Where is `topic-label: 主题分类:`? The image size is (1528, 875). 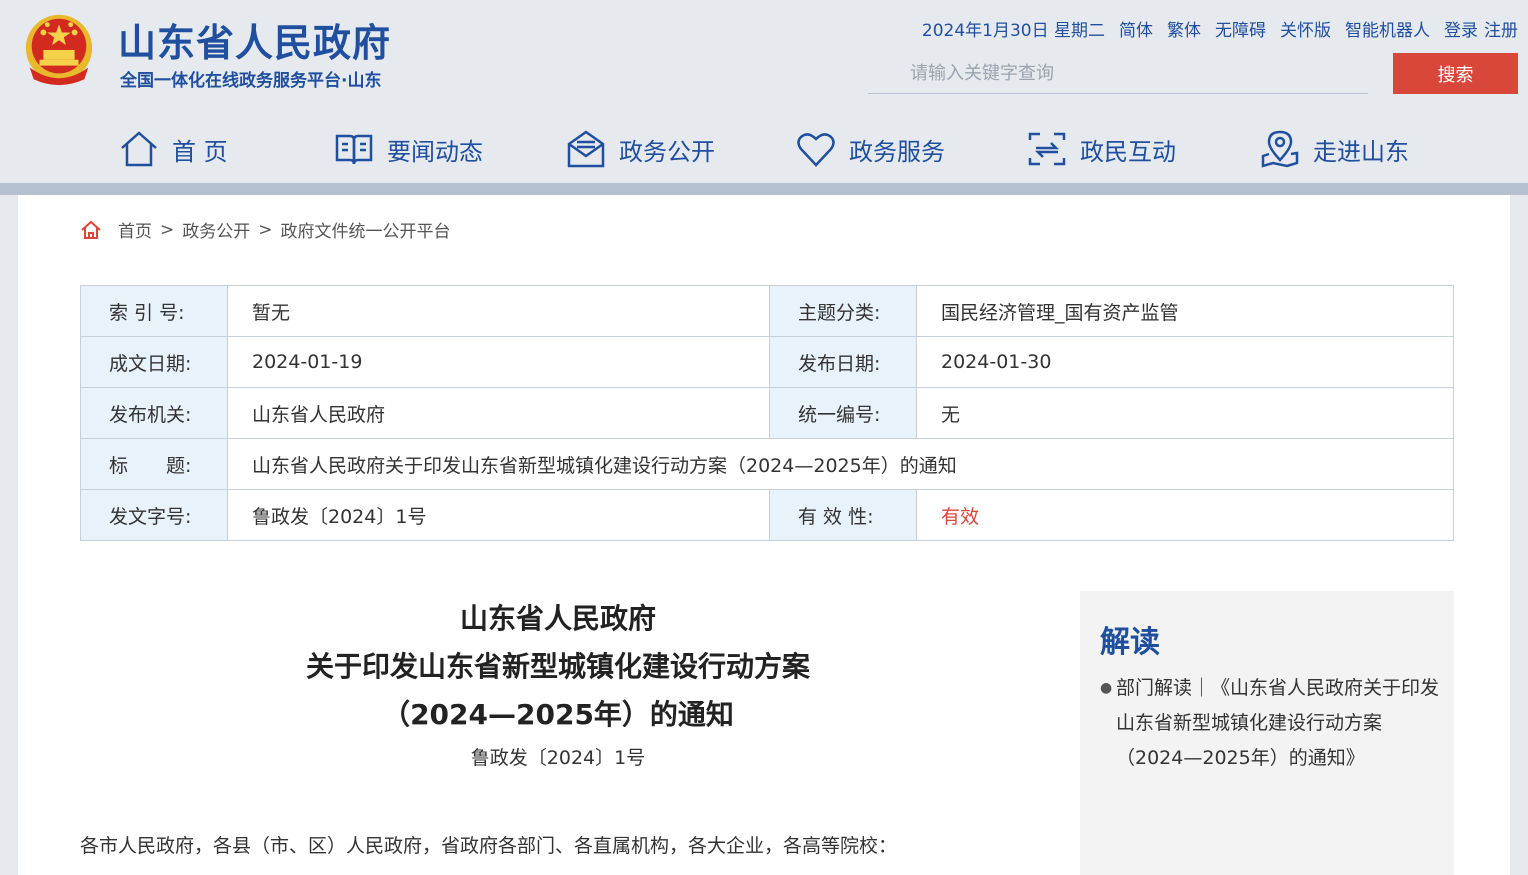
topic-label: 主题分类: is located at coordinates (843, 311).